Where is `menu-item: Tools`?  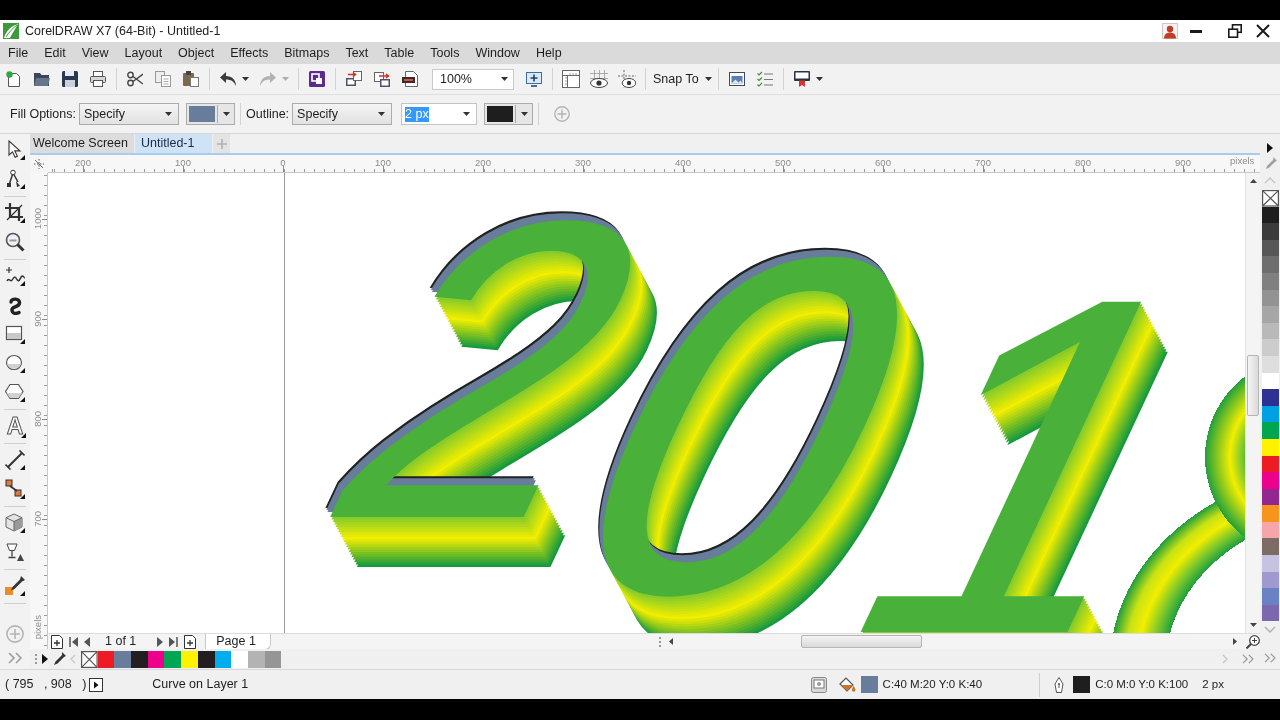
menu-item: Tools is located at coordinates (445, 53).